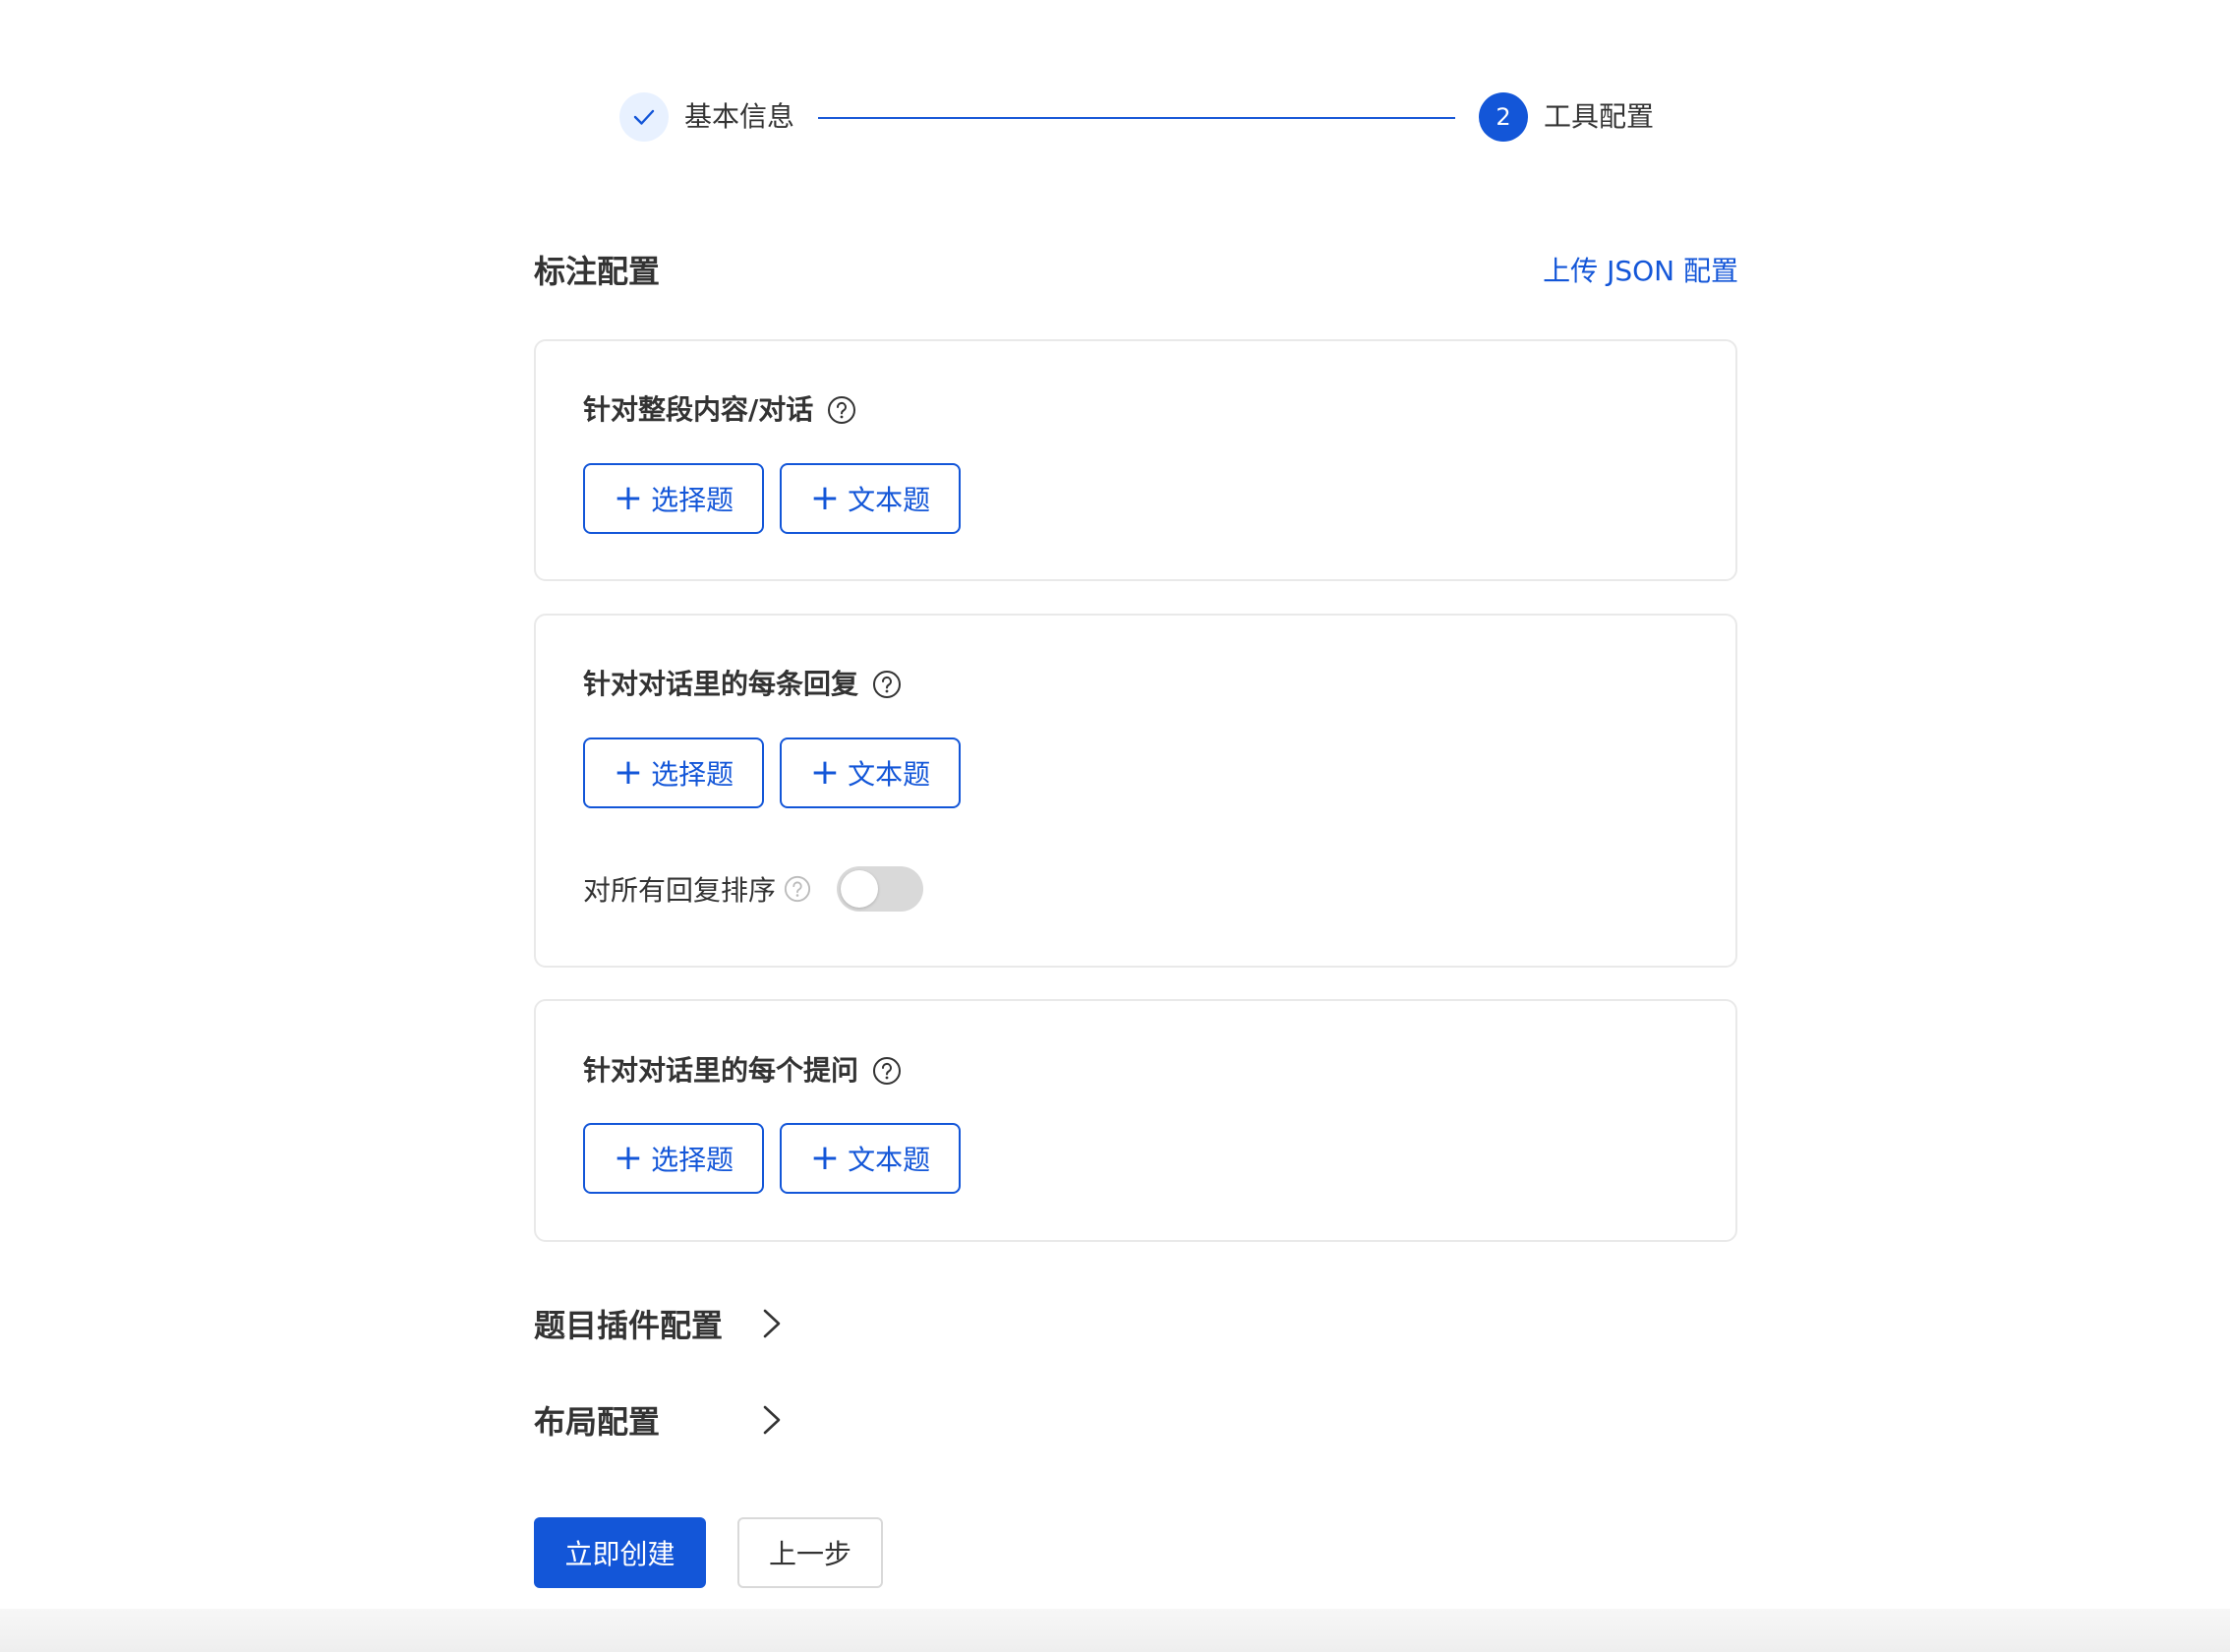 The image size is (2230, 1652). What do you see at coordinates (597, 1422) in the screenshot?
I see `collapse-title: 布局配置` at bounding box center [597, 1422].